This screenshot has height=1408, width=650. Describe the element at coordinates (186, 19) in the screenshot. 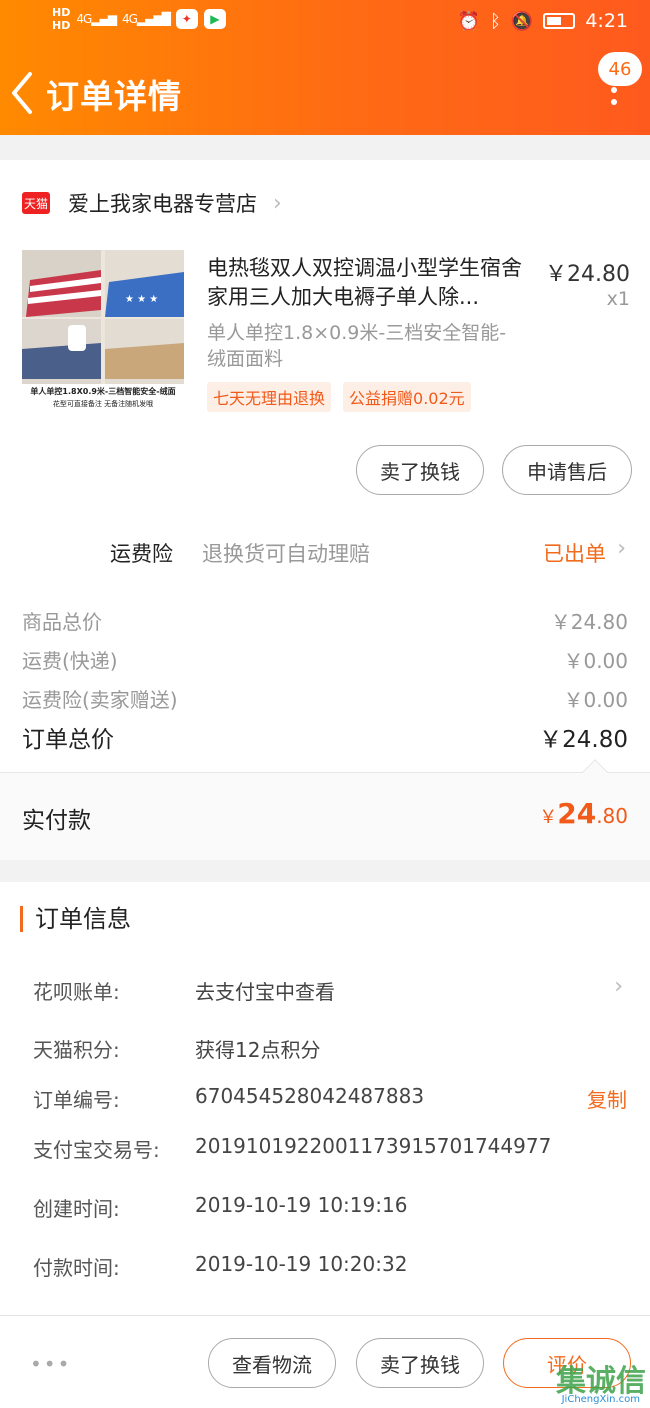

I see `app-notification-icon: ✦` at that location.